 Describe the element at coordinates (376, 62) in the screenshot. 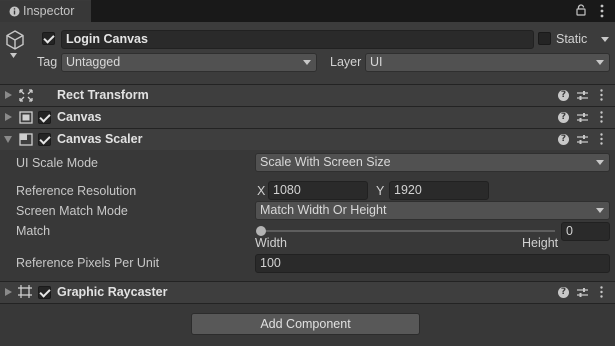

I see `layer-value: UI` at that location.